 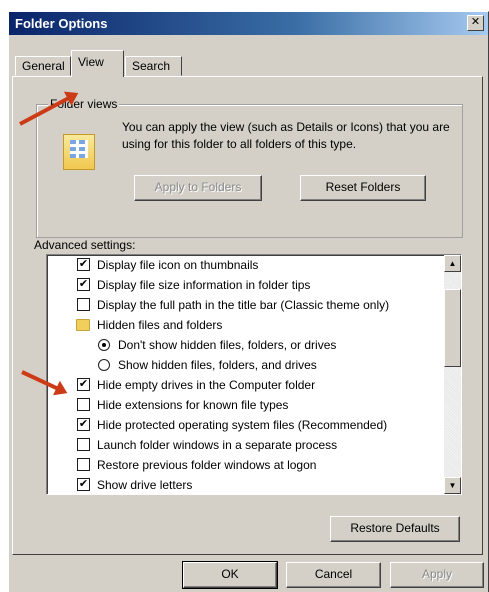 I want to click on reset-folders-label: Reset Folders, so click(x=363, y=187).